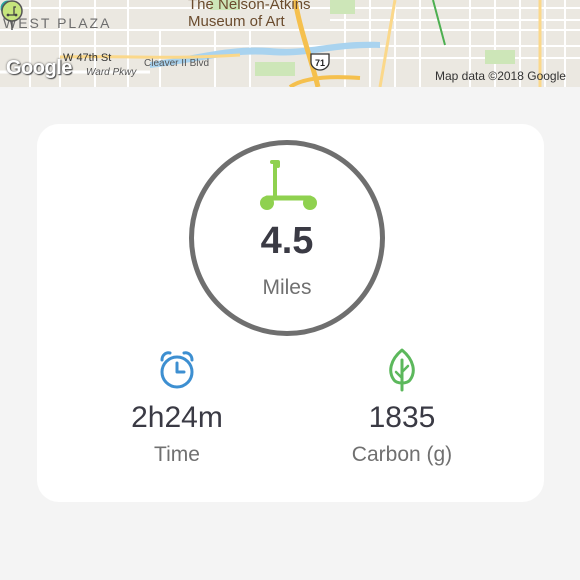 The height and width of the screenshot is (580, 580). What do you see at coordinates (287, 287) in the screenshot?
I see `distance-unit: Miles` at bounding box center [287, 287].